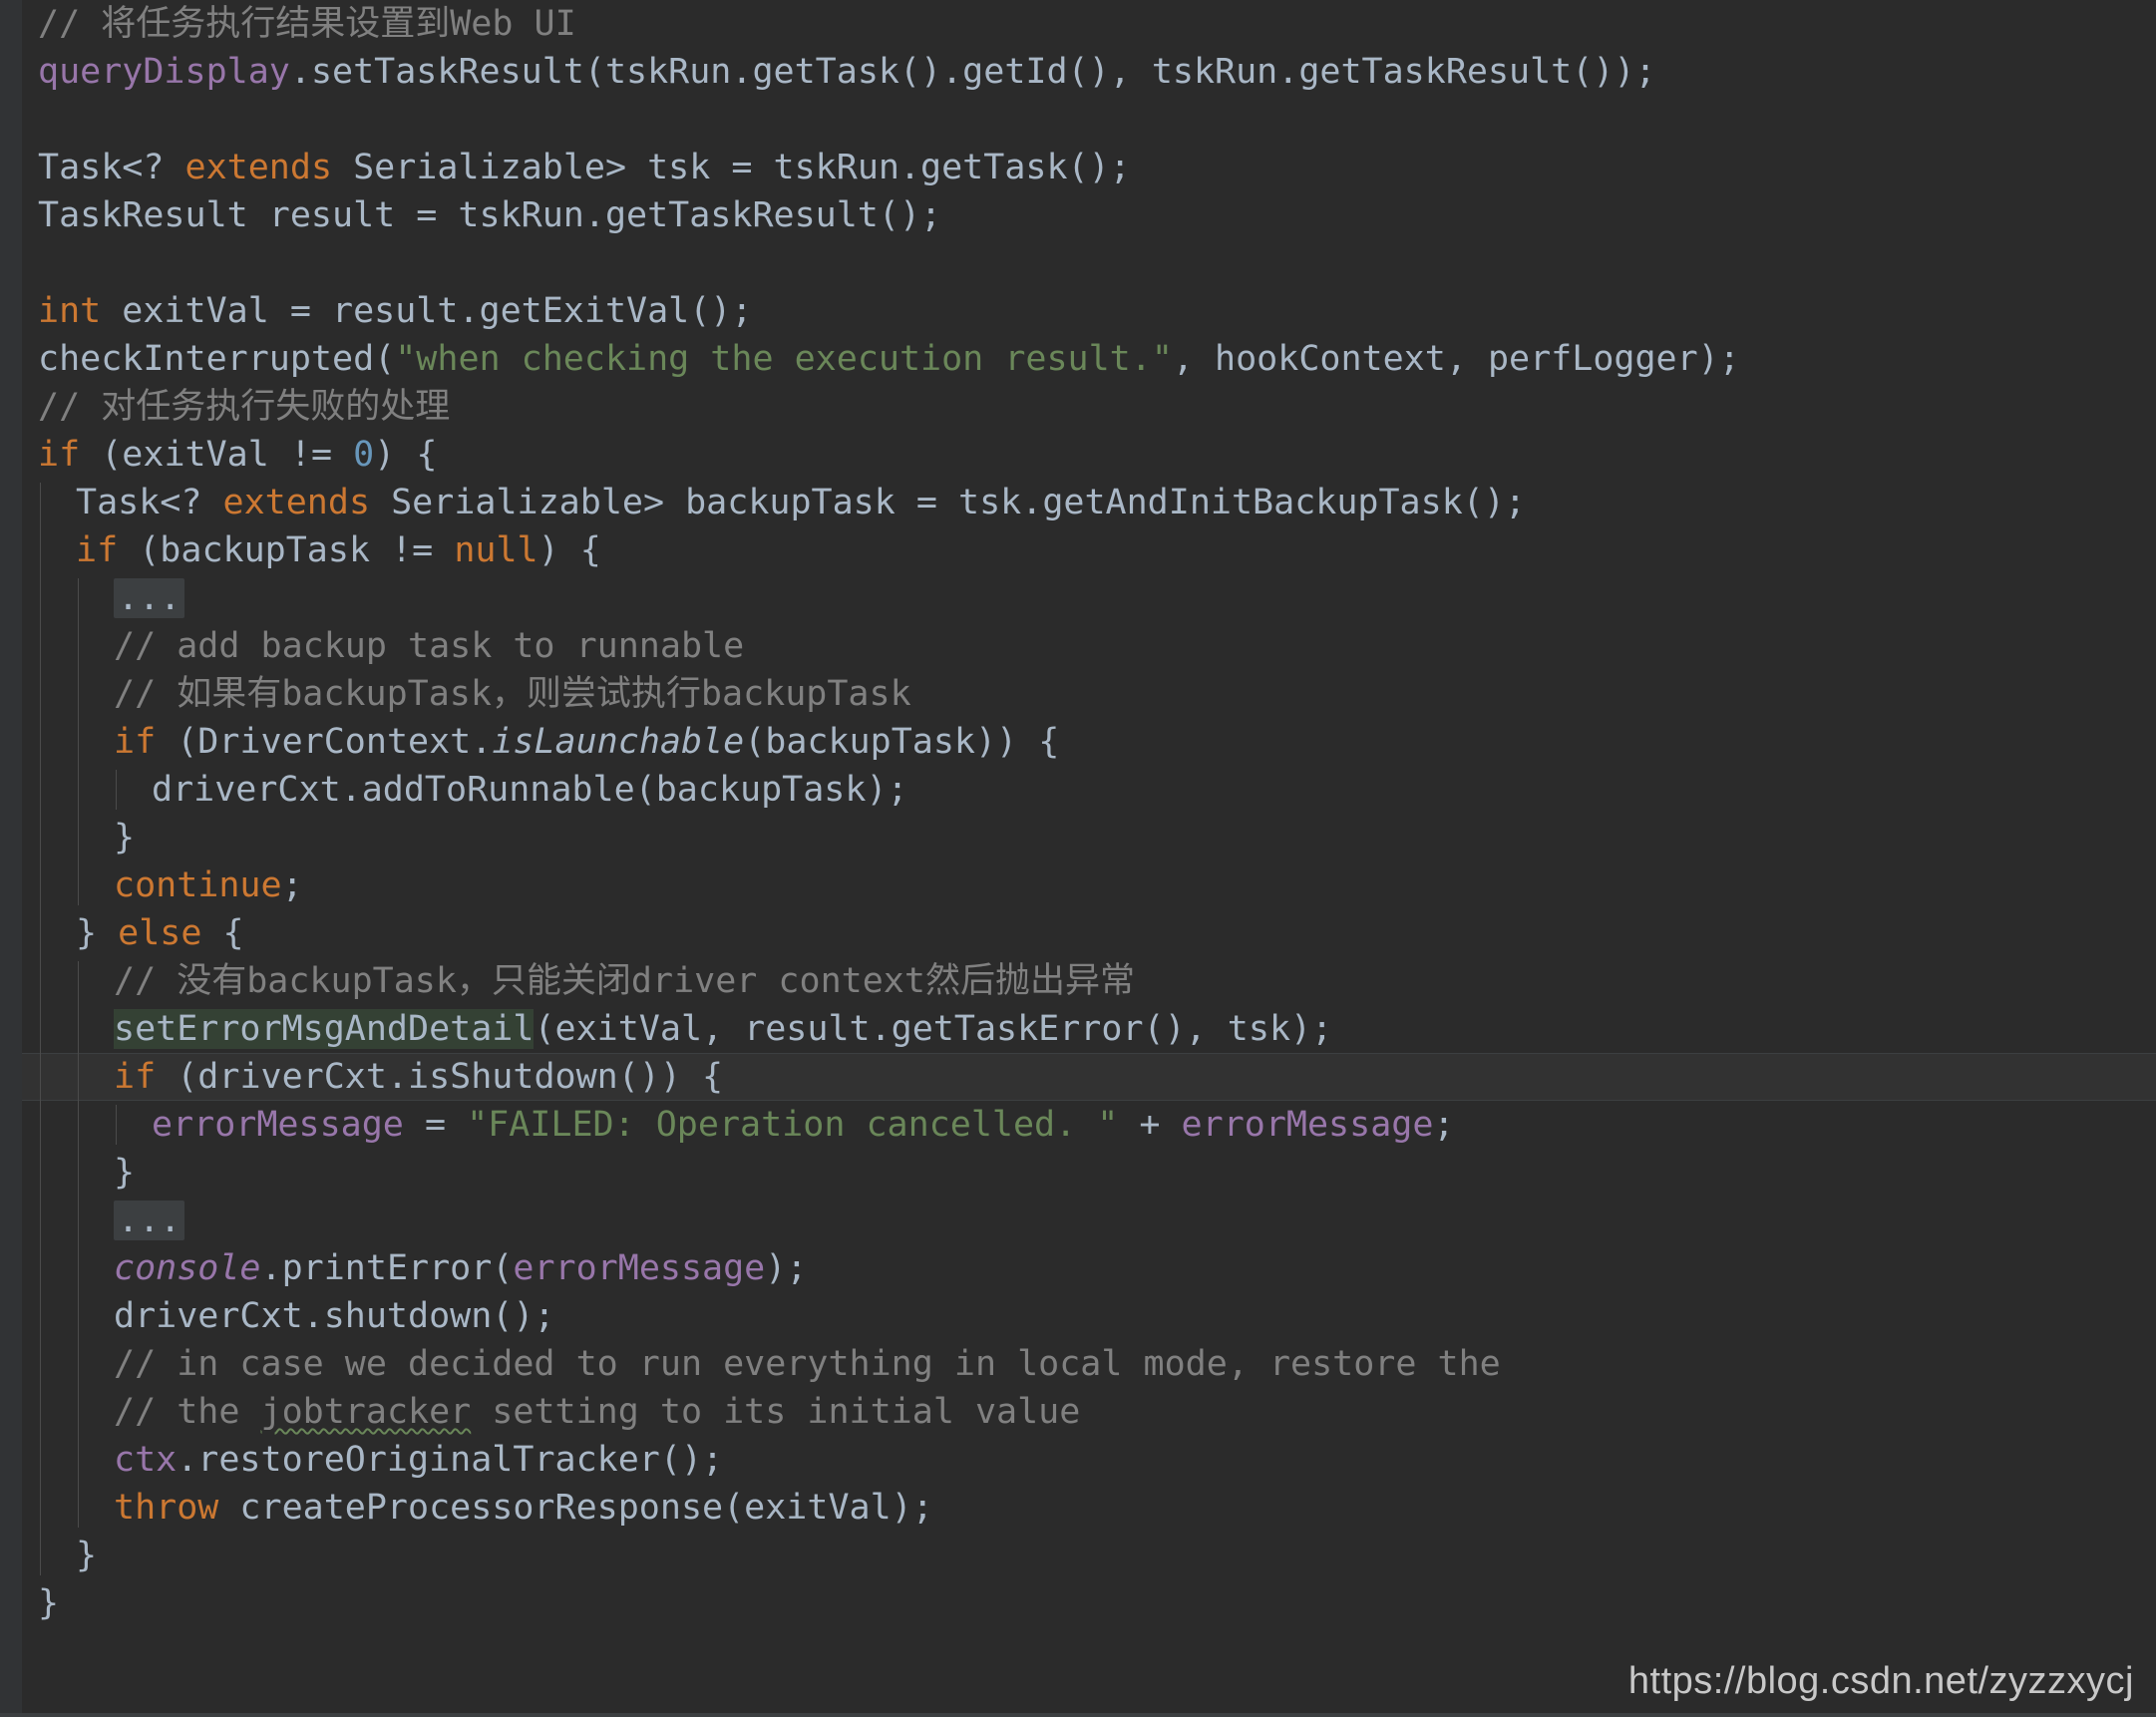  What do you see at coordinates (1089, 550) in the screenshot?
I see `code-line: if (backupTask != null) {` at bounding box center [1089, 550].